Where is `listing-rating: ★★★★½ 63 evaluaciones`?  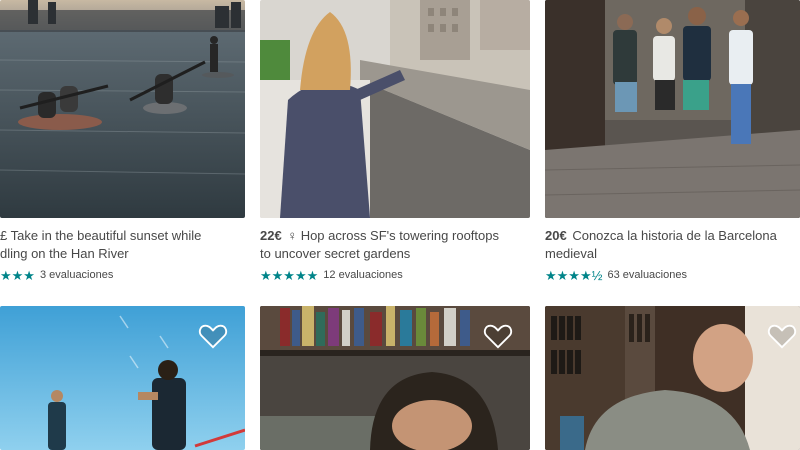 listing-rating: ★★★★½ 63 evaluaciones is located at coordinates (616, 275).